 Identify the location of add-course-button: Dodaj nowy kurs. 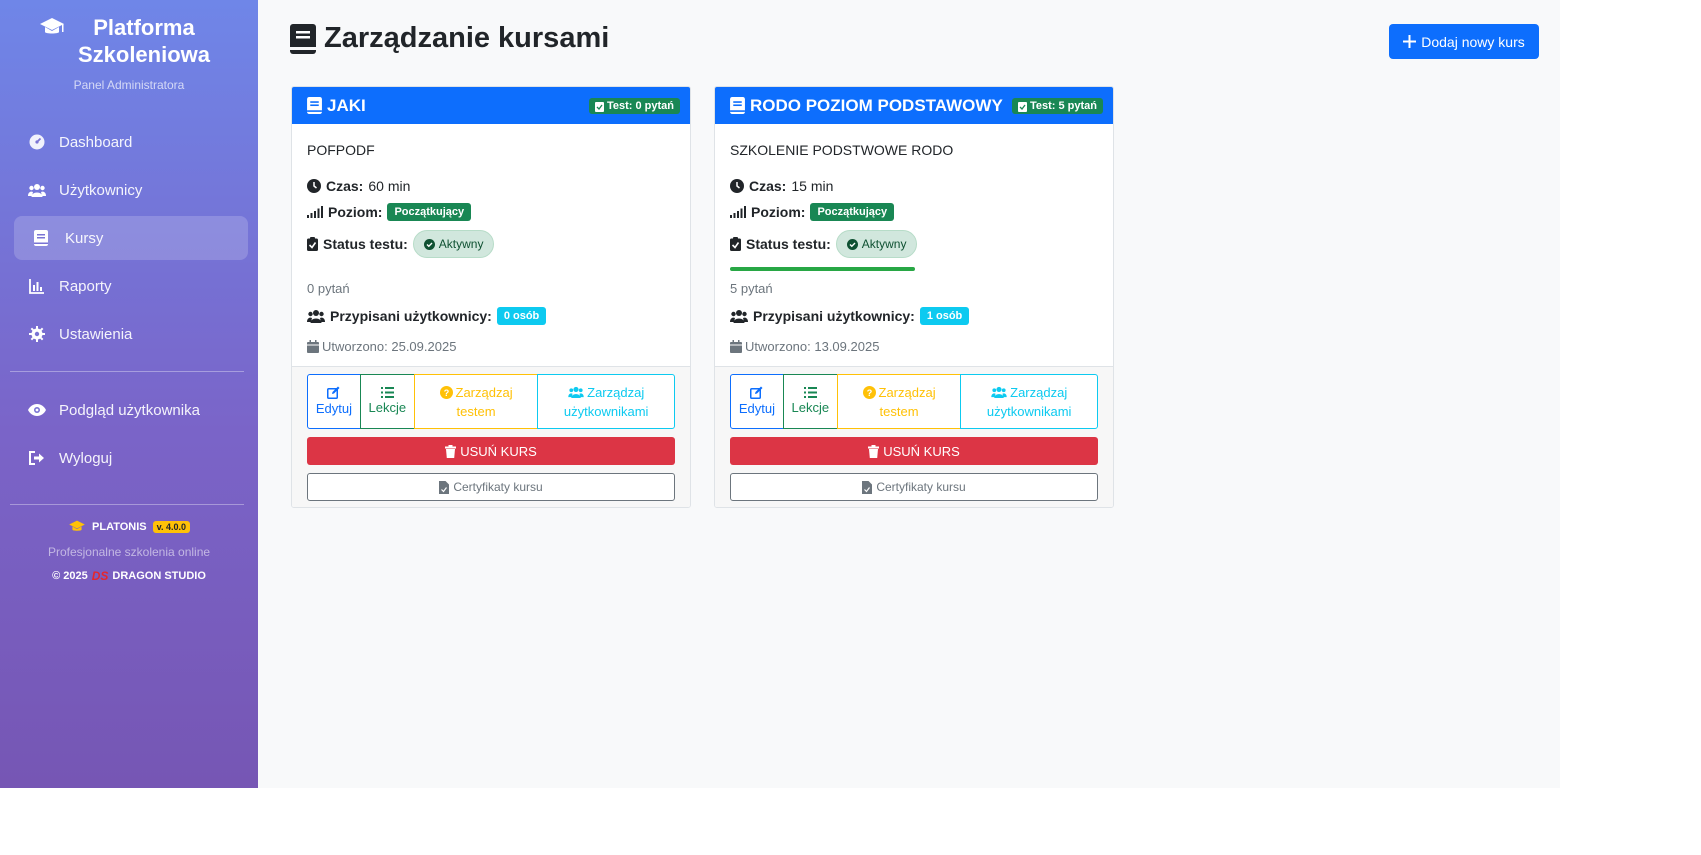
(1464, 41).